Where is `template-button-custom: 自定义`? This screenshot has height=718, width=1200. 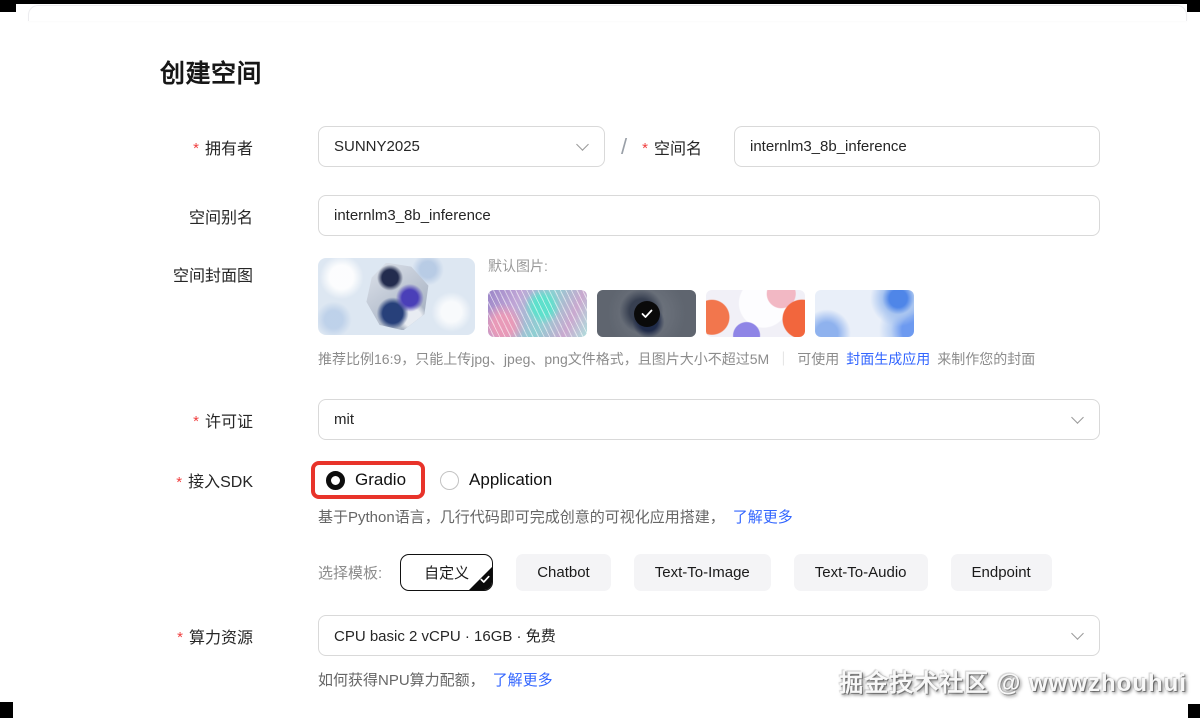
template-button-custom: 自定义 is located at coordinates (447, 572).